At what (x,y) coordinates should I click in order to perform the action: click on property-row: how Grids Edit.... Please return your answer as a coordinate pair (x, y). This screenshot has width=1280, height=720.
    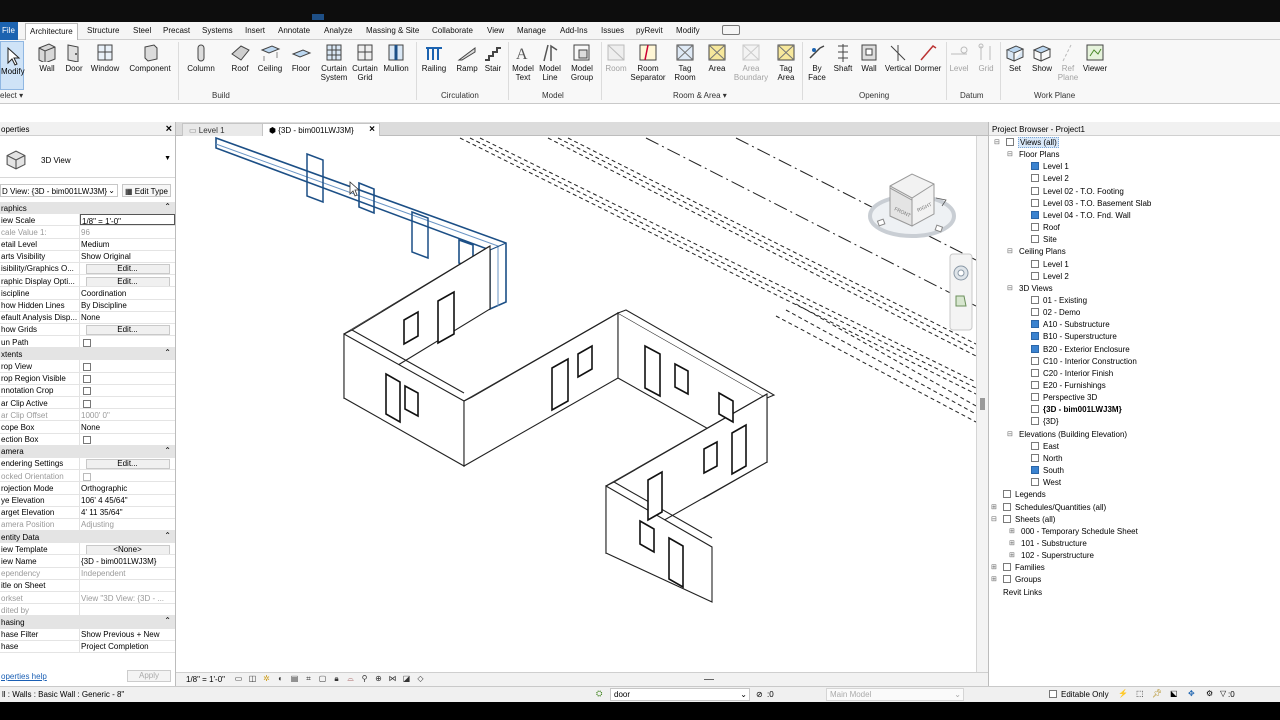
    Looking at the image, I should click on (87, 330).